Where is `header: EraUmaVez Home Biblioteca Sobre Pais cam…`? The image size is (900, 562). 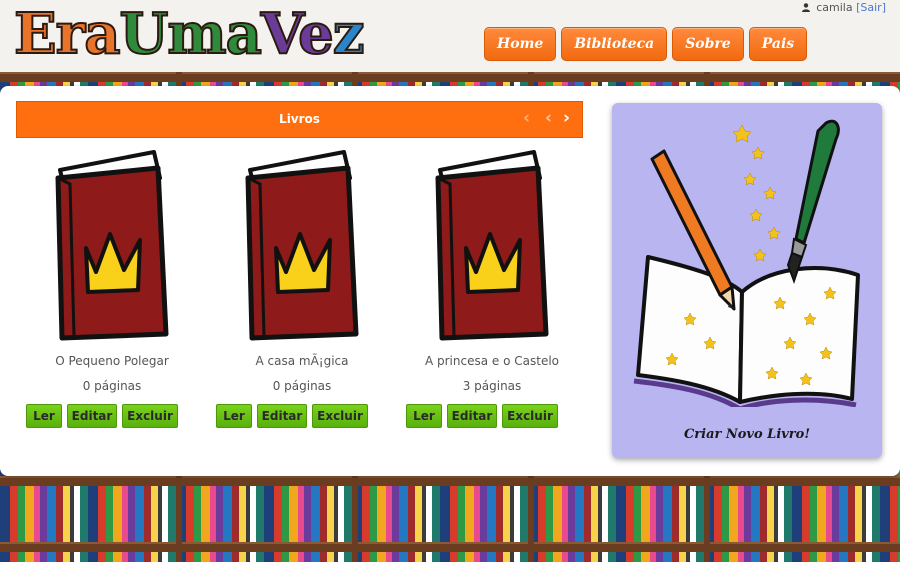 header: EraUmaVez Home Biblioteca Sobre Pais cam… is located at coordinates (450, 36).